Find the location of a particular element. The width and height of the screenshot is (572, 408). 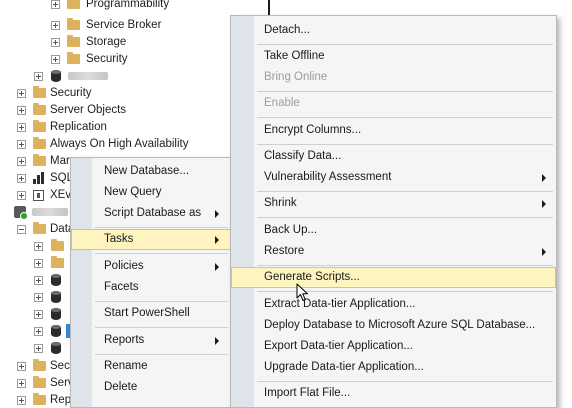

menu-item-facets: Facets is located at coordinates (151, 287).